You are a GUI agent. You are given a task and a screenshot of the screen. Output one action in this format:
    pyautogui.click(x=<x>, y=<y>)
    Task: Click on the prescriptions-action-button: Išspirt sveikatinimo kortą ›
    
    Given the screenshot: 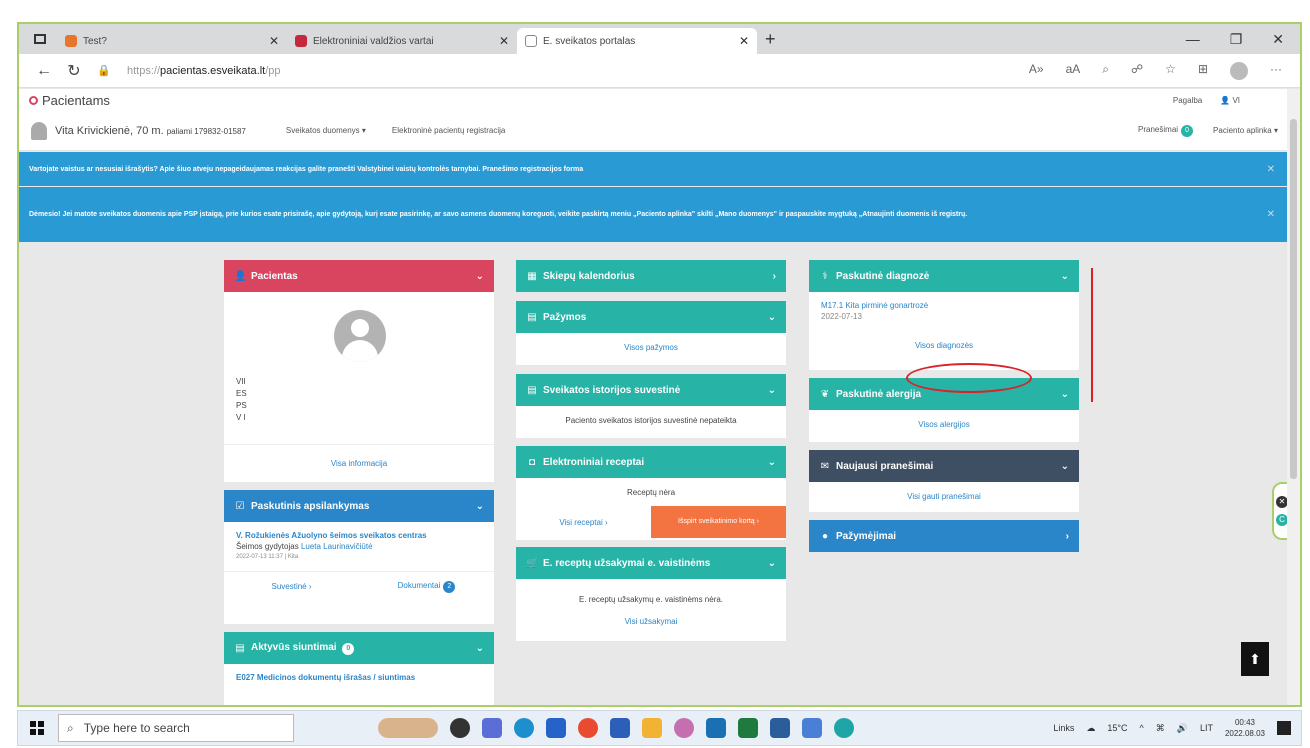 What is the action you would take?
    pyautogui.click(x=718, y=522)
    